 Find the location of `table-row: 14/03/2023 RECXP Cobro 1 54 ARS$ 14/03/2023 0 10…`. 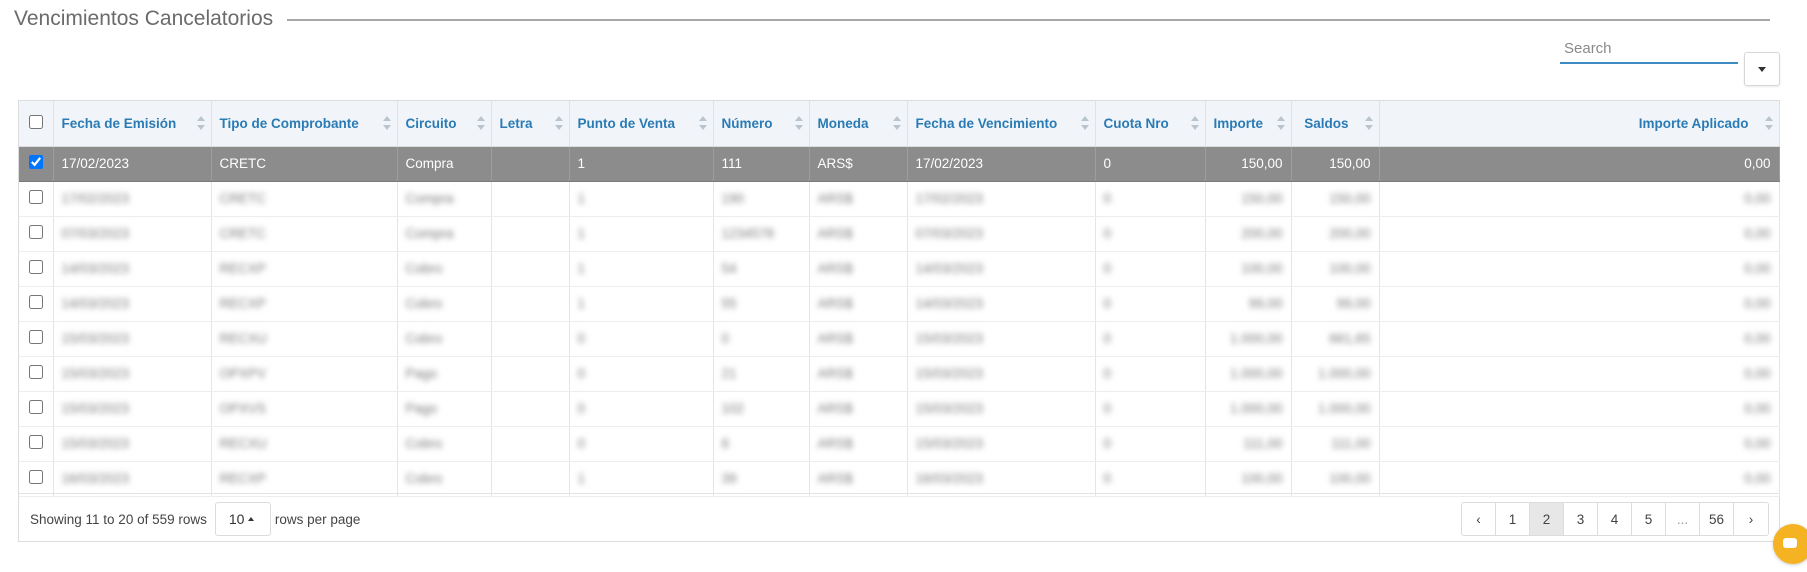

table-row: 14/03/2023 RECXP Cobro 1 54 ARS$ 14/03/2023 0 10… is located at coordinates (899, 269).